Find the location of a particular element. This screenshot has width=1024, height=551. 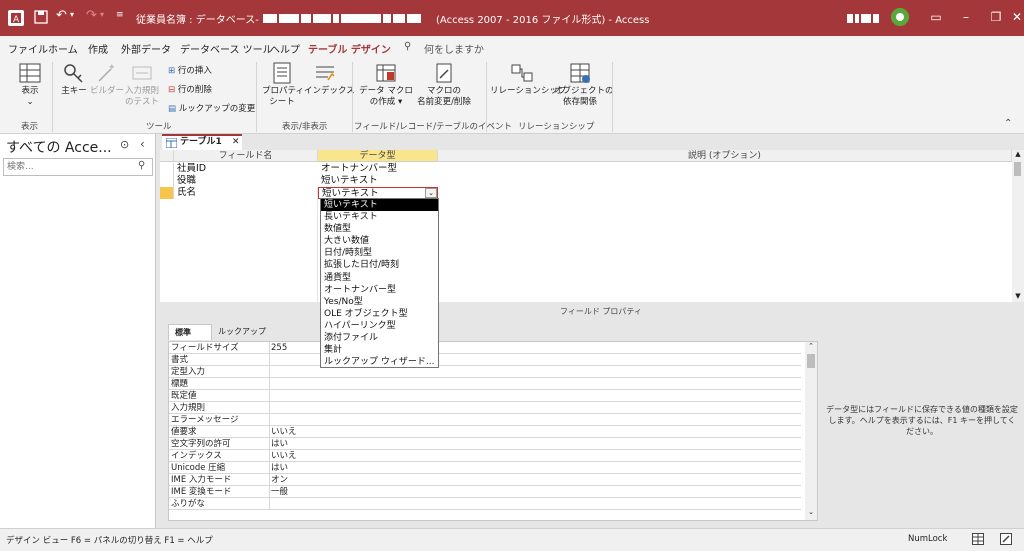

relationships-button: リレーションシップ is located at coordinates (528, 79).